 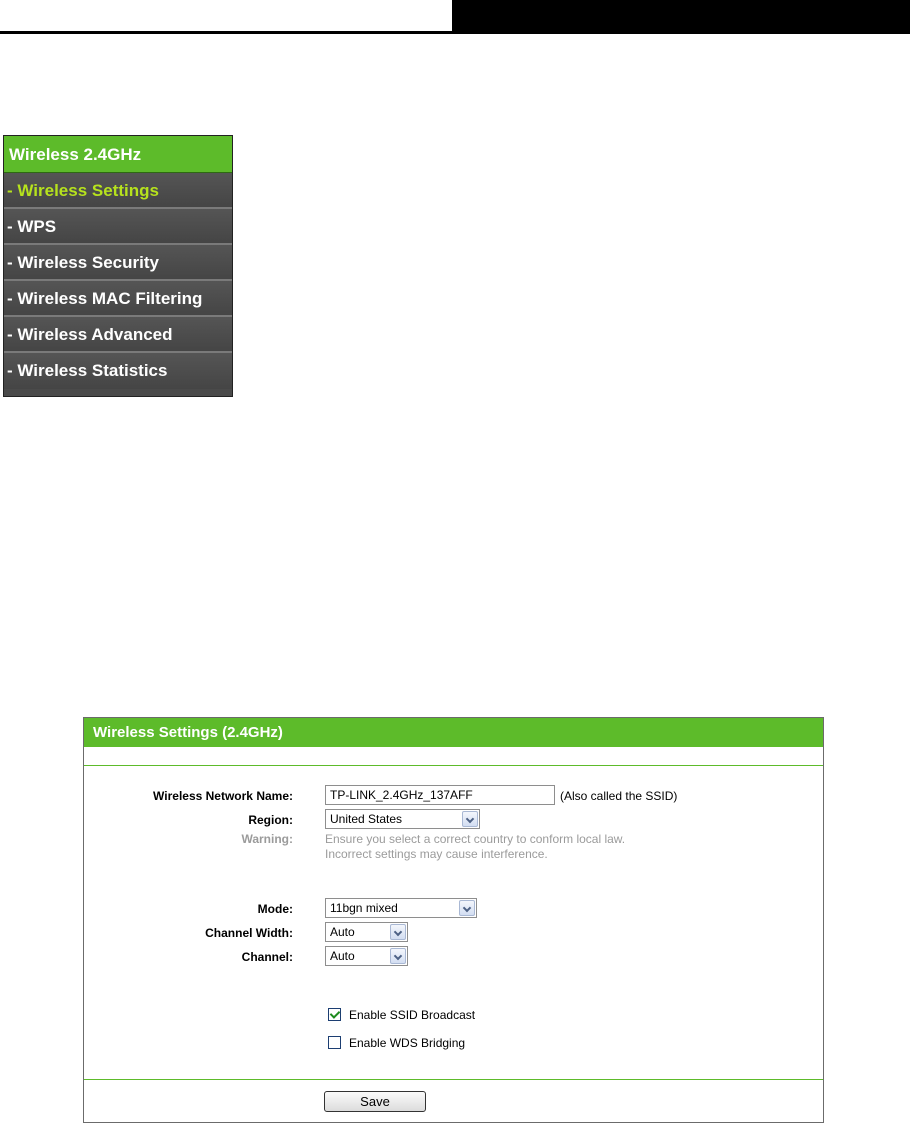 I want to click on menu-item-wireless-settings: - Wireless Settings, so click(x=118, y=191).